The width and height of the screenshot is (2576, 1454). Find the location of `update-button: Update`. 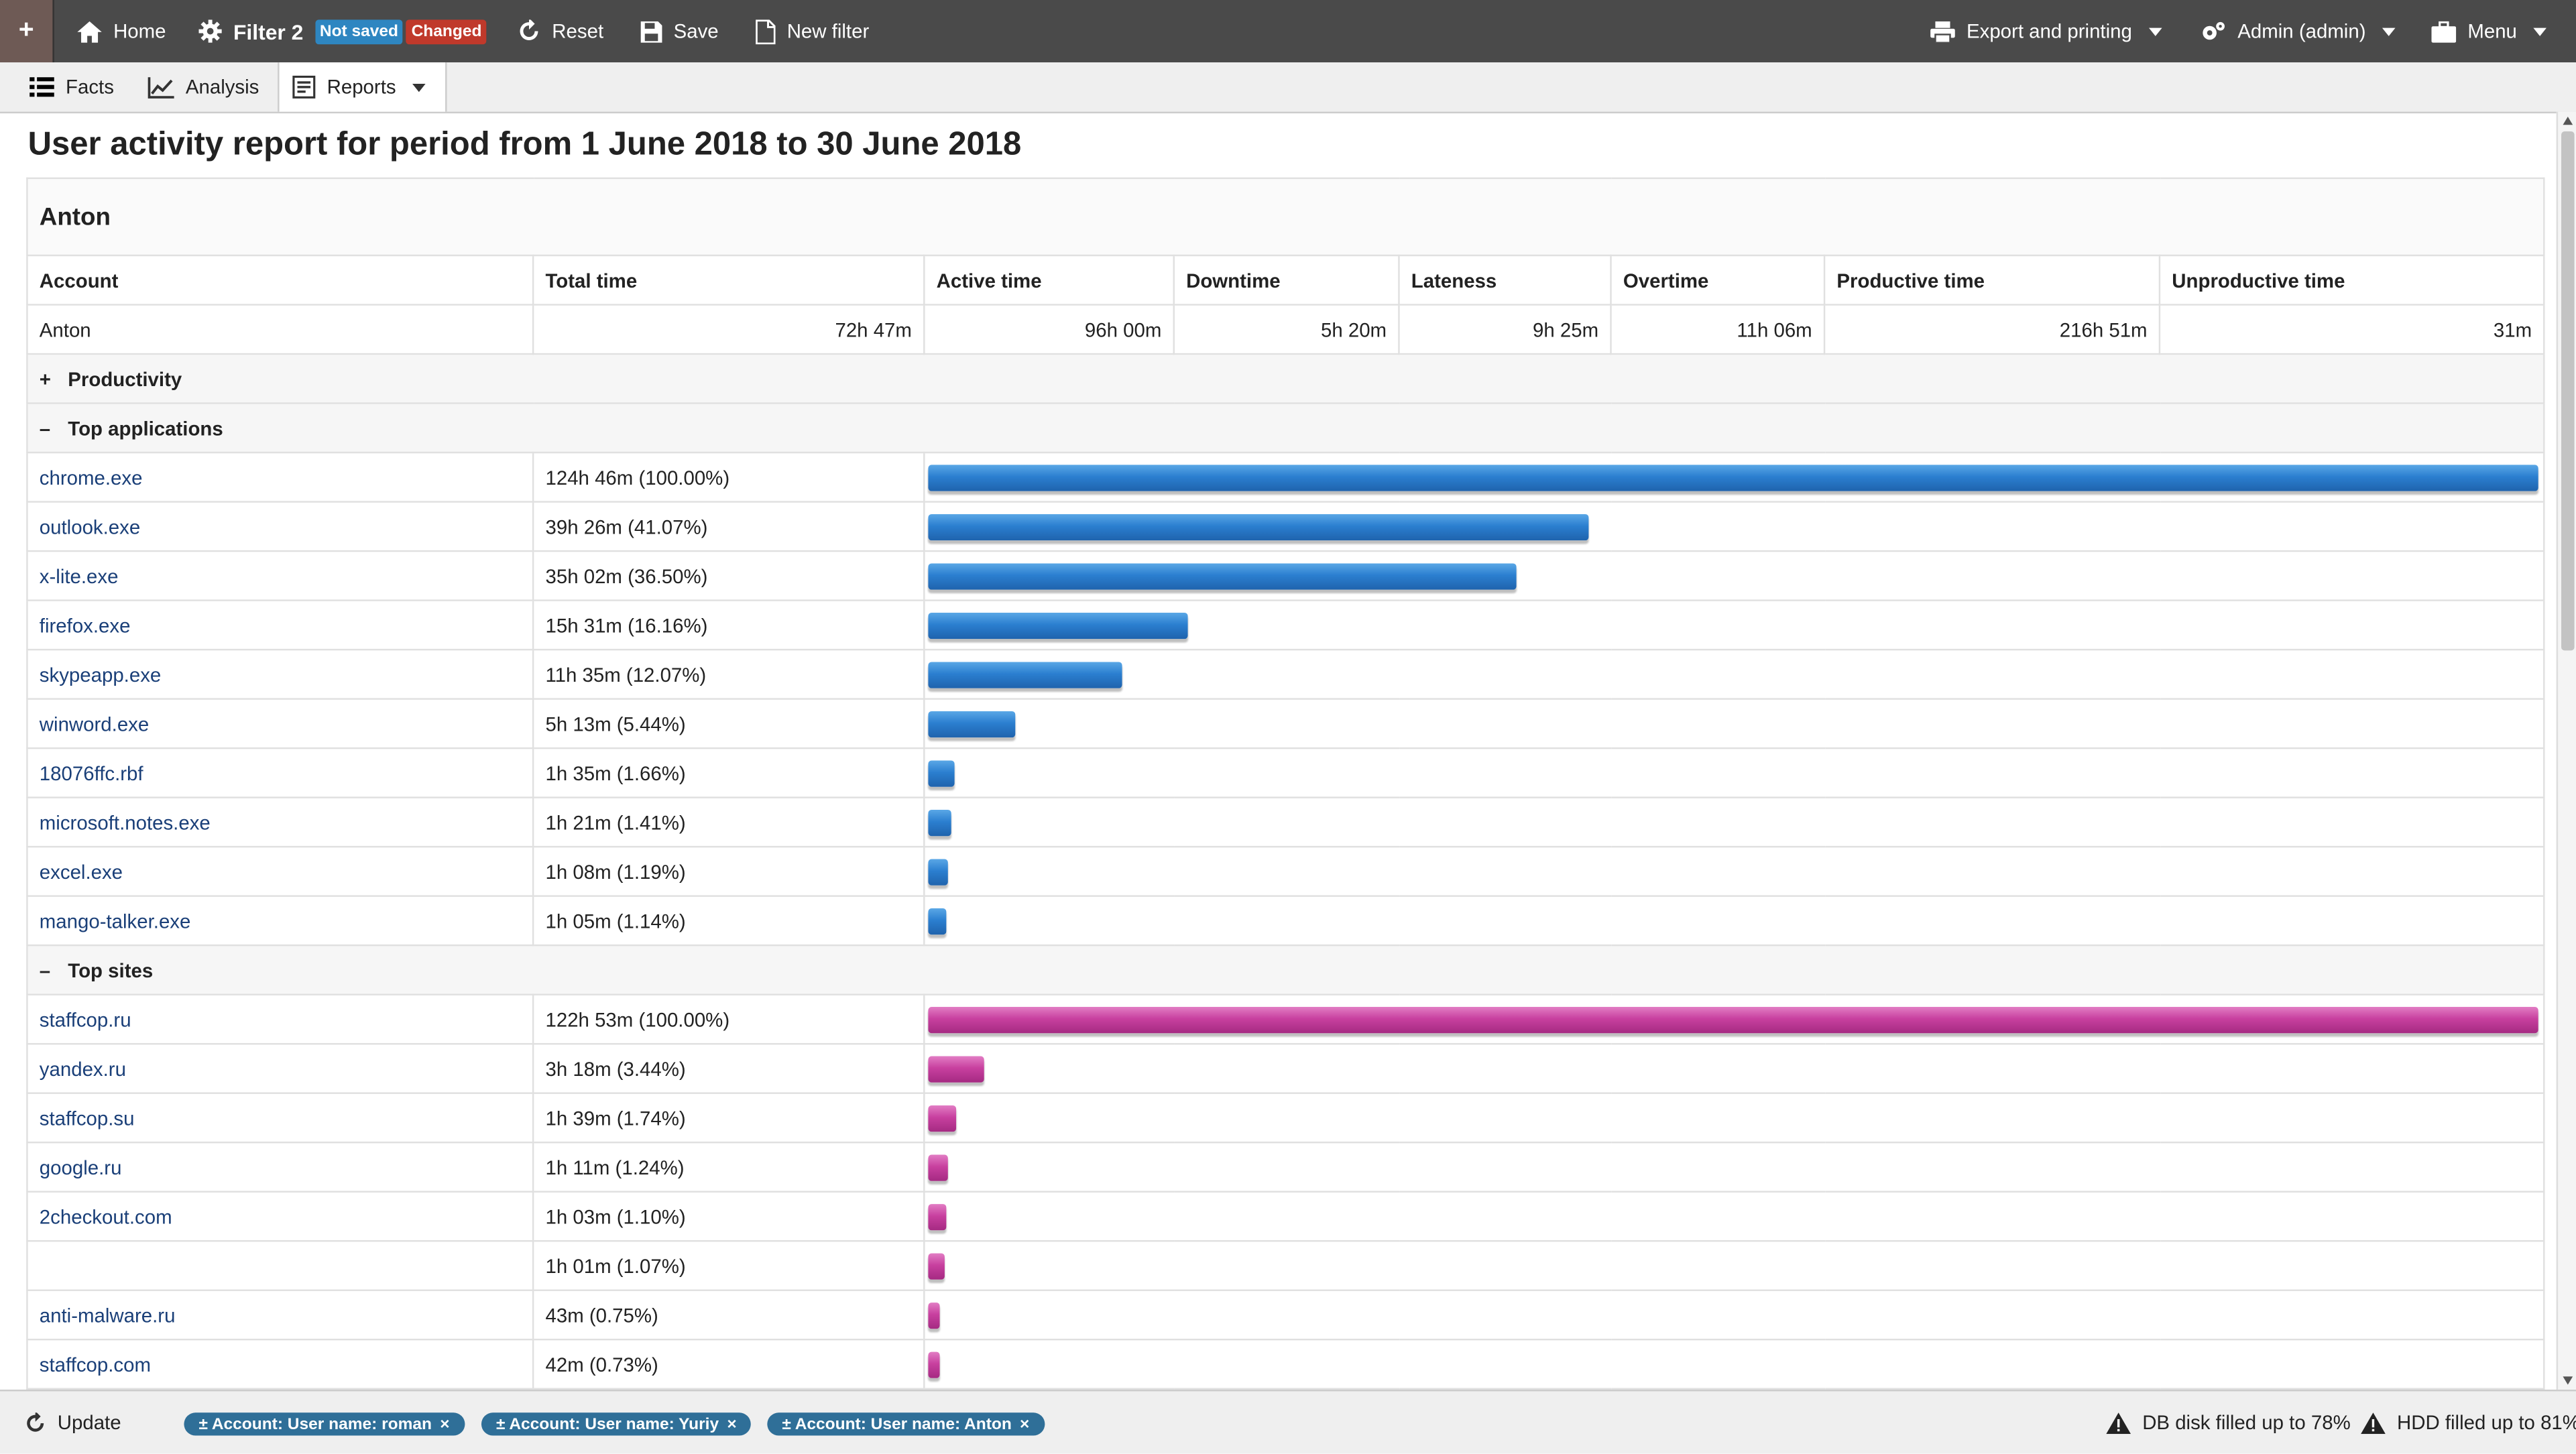

update-button: Update is located at coordinates (73, 1422).